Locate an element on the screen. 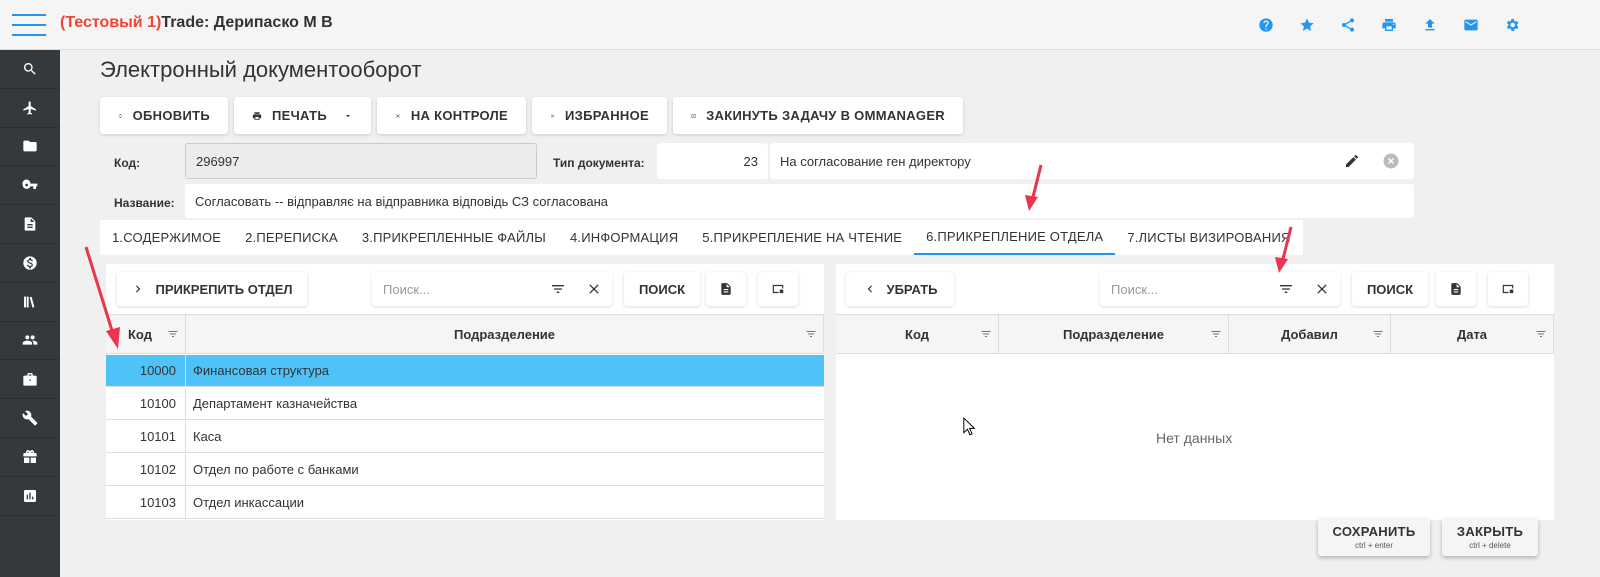 This screenshot has width=1600, height=577. refresh-button: ОБНОВИТЬ is located at coordinates (164, 115).